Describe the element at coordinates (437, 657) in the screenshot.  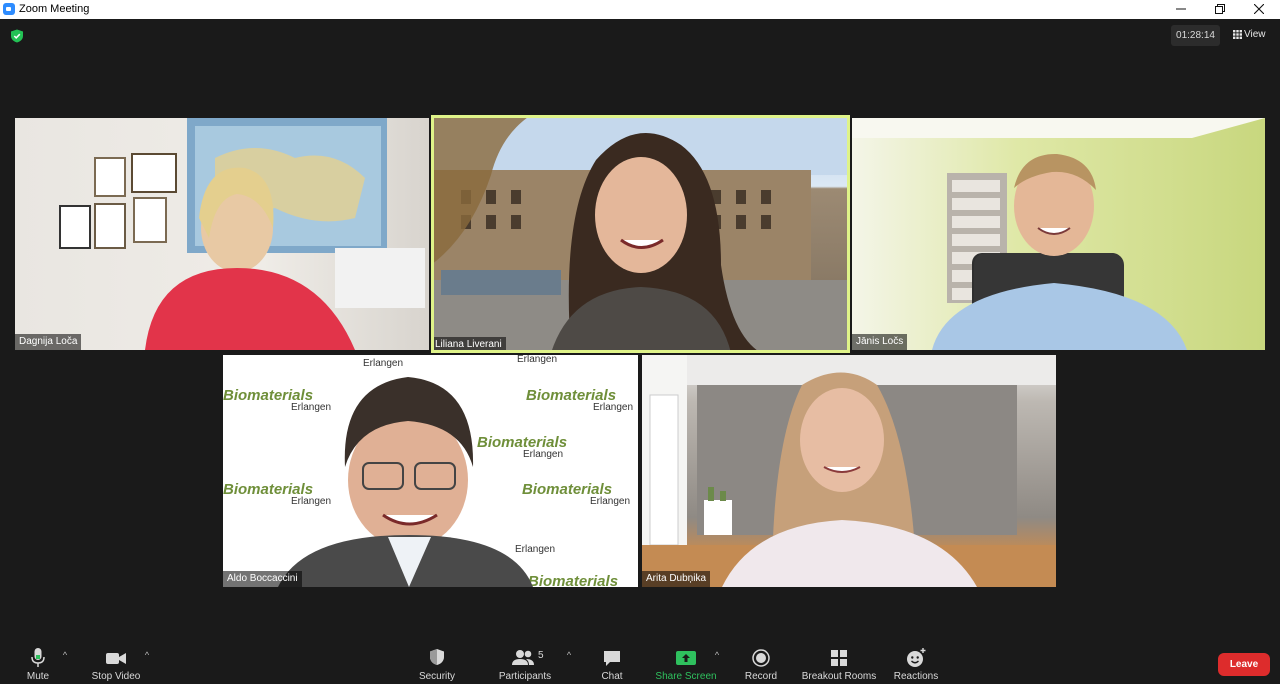
I see `security-shield-icon` at that location.